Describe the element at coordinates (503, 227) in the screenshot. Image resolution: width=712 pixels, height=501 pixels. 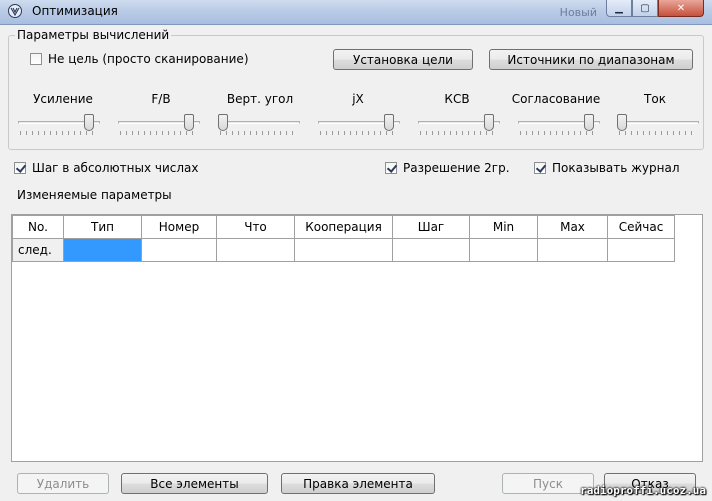
I see `column-header: Min` at that location.